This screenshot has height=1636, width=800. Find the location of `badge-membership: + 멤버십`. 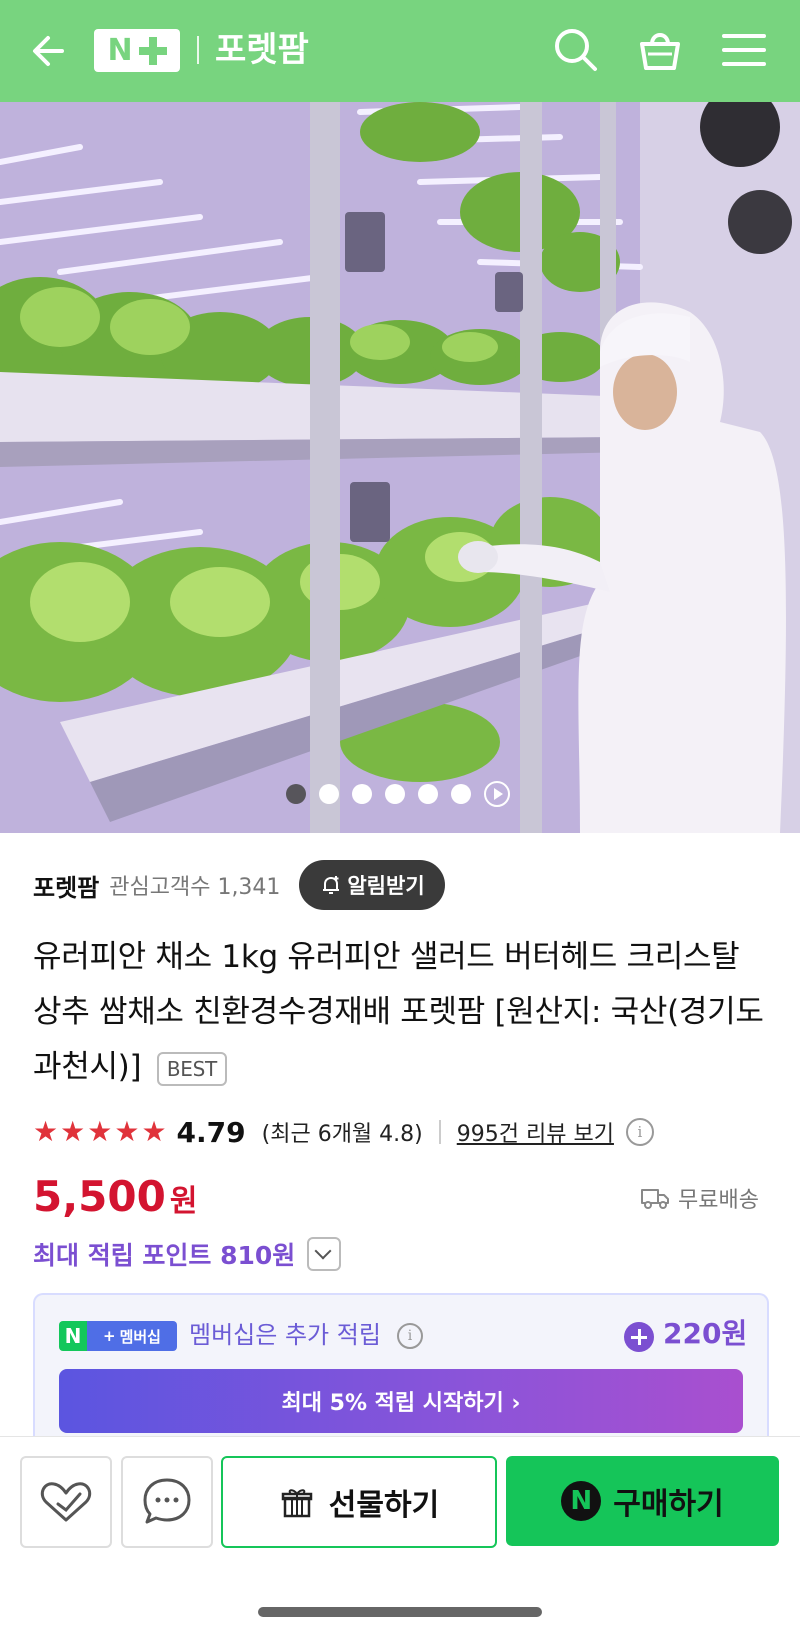

badge-membership: + 멤버십 is located at coordinates (132, 1336).